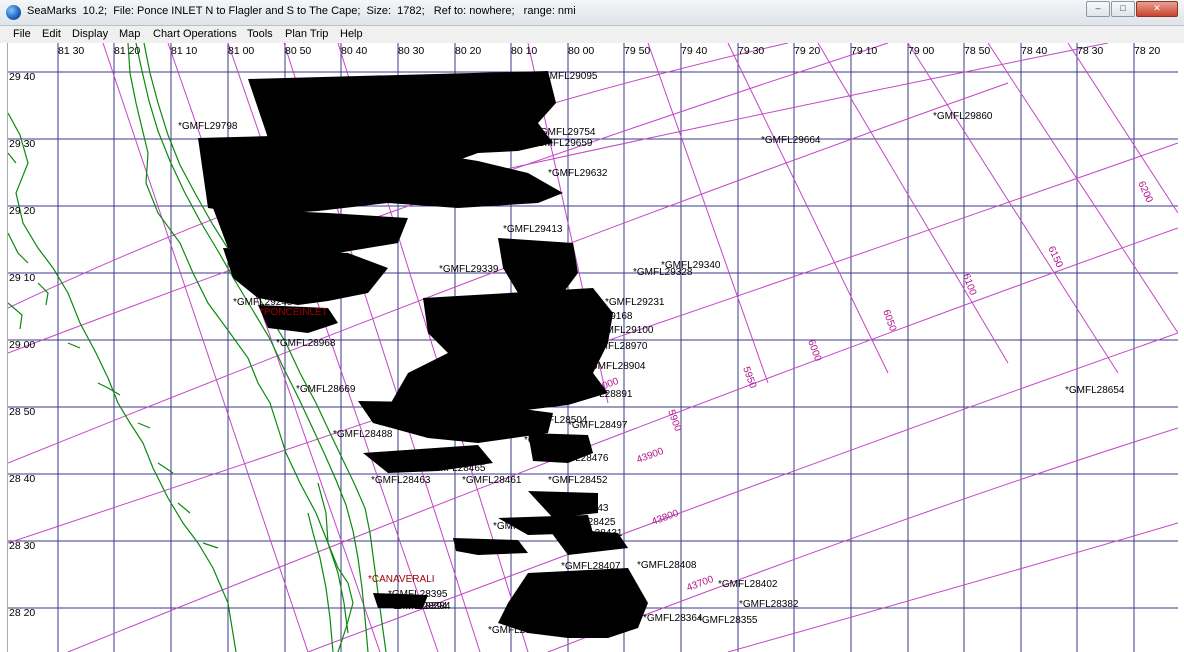 The height and width of the screenshot is (652, 1184). I want to click on maximize-button: □, so click(1123, 9).